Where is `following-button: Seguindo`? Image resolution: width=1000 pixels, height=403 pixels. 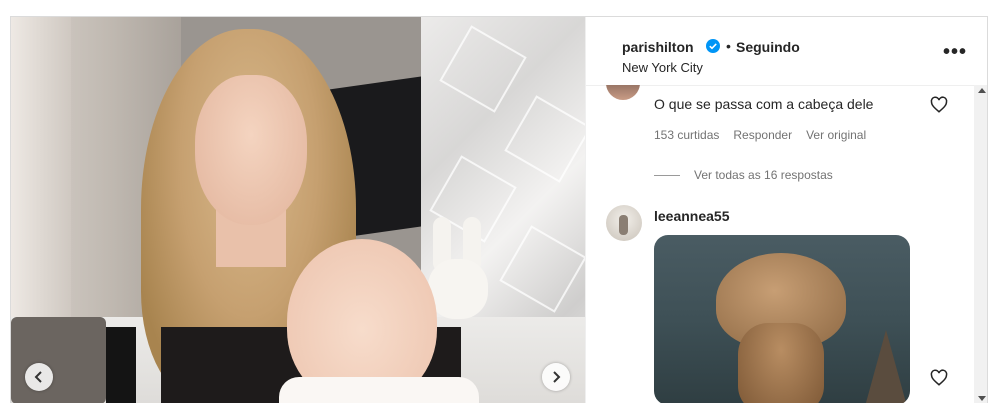 following-button: Seguindo is located at coordinates (768, 47).